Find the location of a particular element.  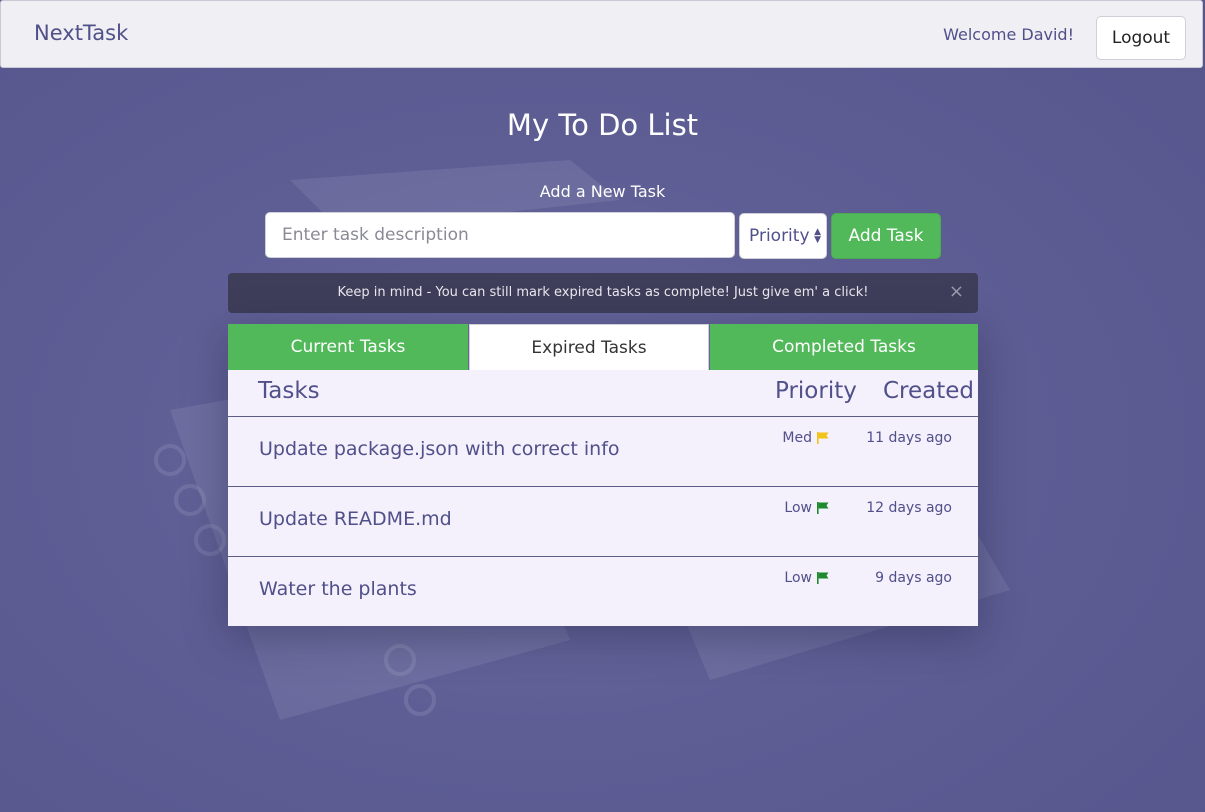

column-header-tasks: Tasks is located at coordinates (289, 391).